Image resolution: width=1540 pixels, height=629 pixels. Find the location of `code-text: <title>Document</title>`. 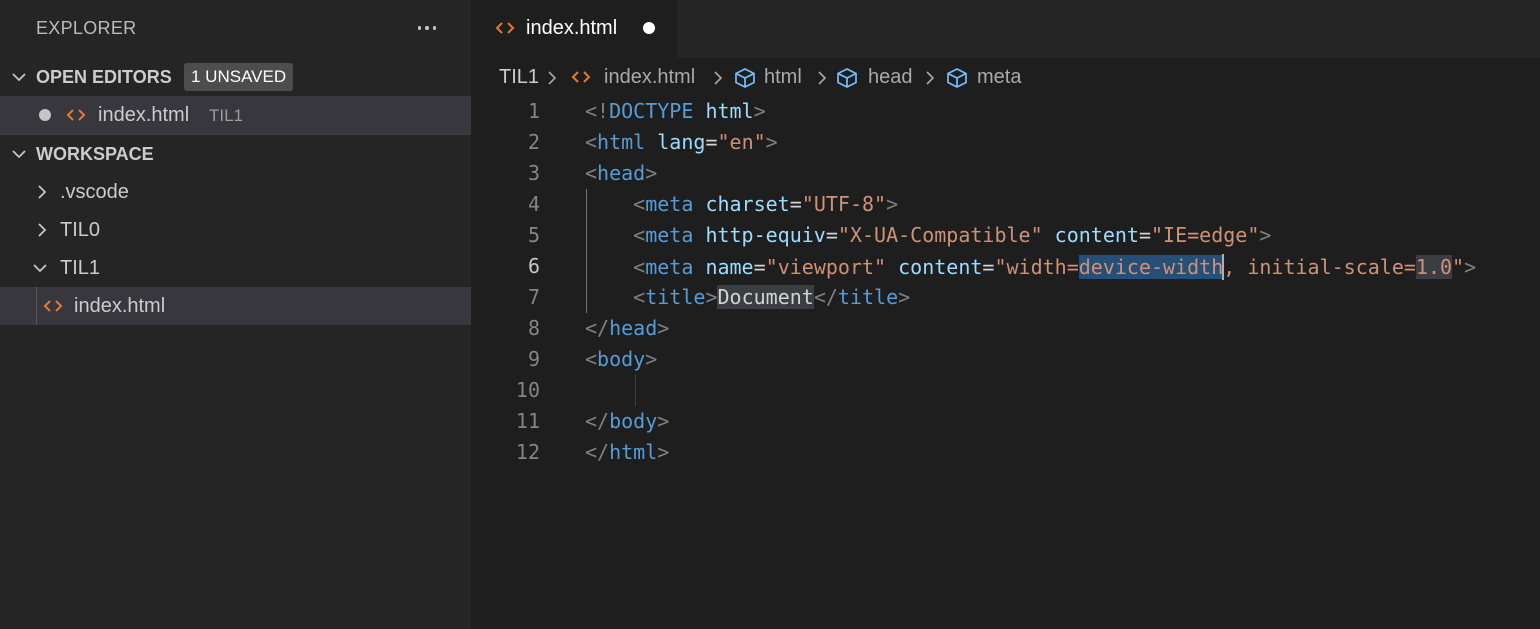

code-text: <title>Document</title> is located at coordinates (772, 297).